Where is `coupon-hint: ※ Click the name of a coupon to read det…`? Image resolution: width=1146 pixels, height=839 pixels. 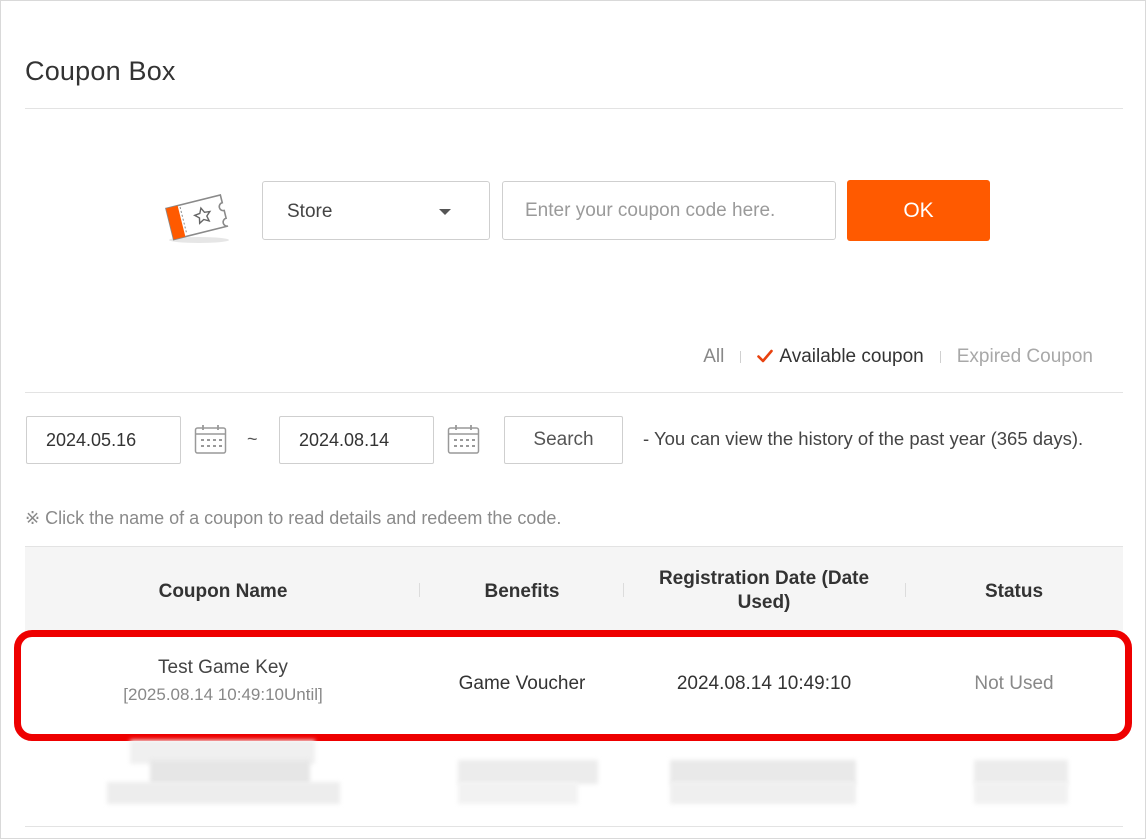 coupon-hint: ※ Click the name of a coupon to read det… is located at coordinates (293, 518).